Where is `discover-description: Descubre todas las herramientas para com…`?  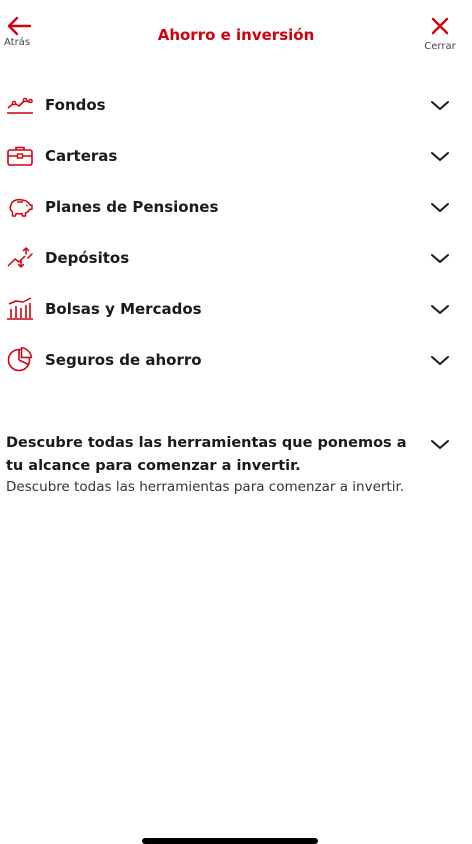 discover-description: Descubre todas las herramientas para com… is located at coordinates (205, 487).